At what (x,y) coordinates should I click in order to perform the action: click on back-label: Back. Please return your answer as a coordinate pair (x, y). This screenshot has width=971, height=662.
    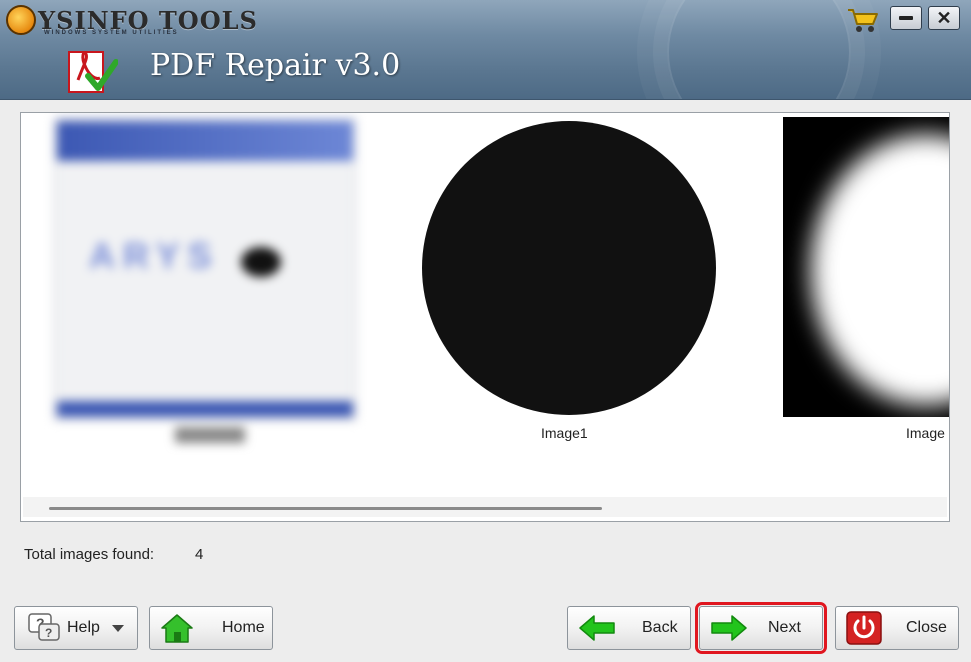
    Looking at the image, I should click on (660, 627).